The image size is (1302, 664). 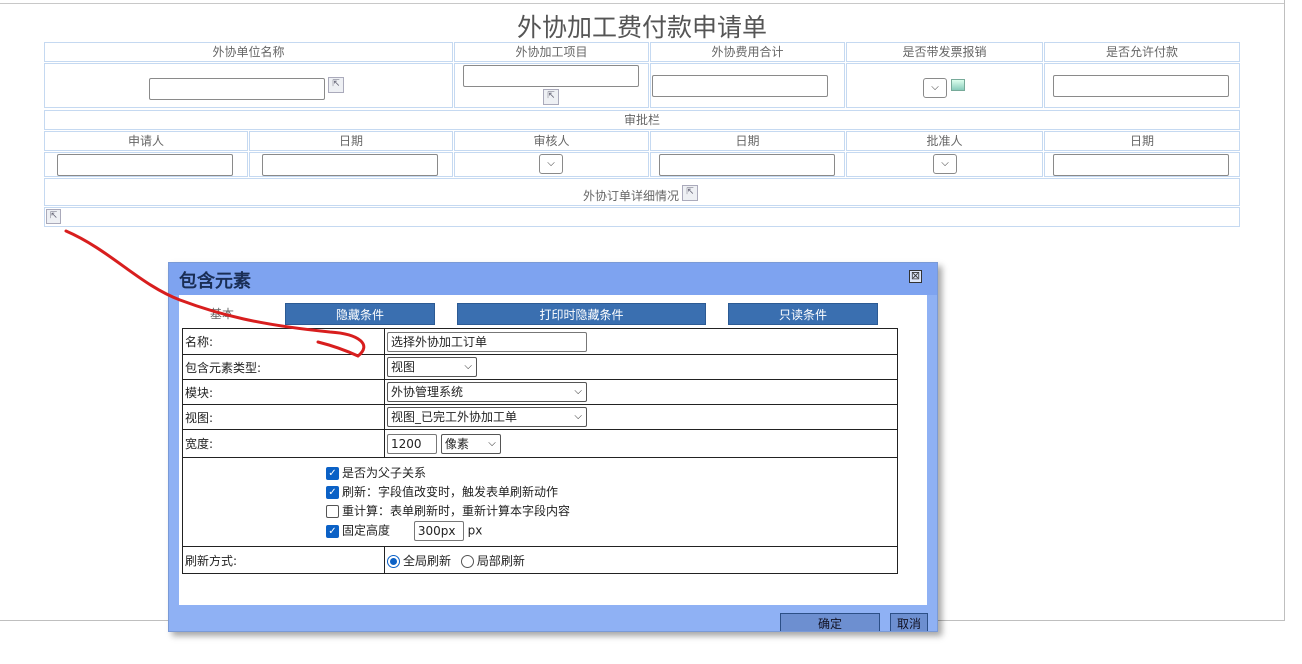 I want to click on parent-child-checkbox: ✓, so click(x=332, y=473).